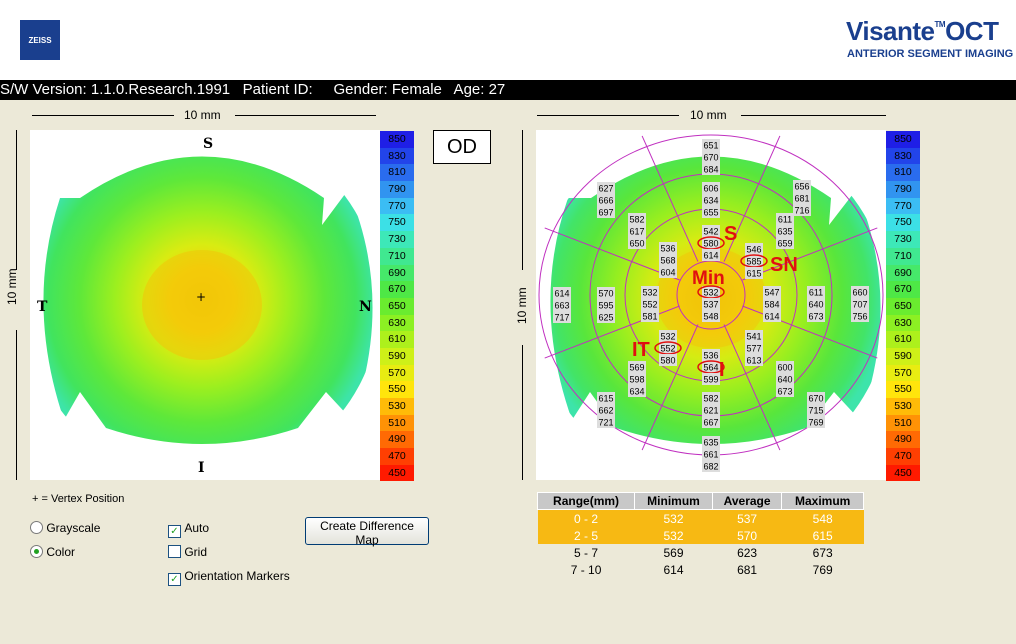 This screenshot has height=644, width=1016. What do you see at coordinates (822, 518) in the screenshot?
I see `cell-maximum: 548` at bounding box center [822, 518].